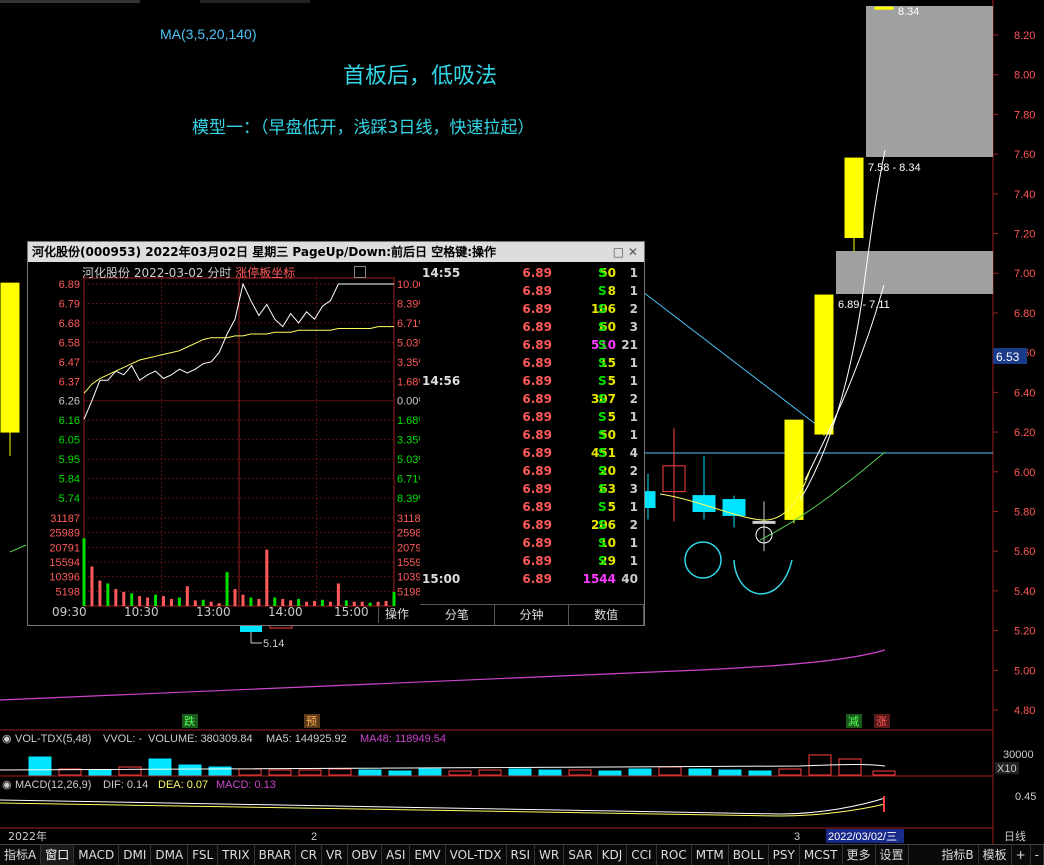 This screenshot has height=865, width=1044. Describe the element at coordinates (821, 855) in the screenshot. I see `toolbar-item: MCST` at that location.